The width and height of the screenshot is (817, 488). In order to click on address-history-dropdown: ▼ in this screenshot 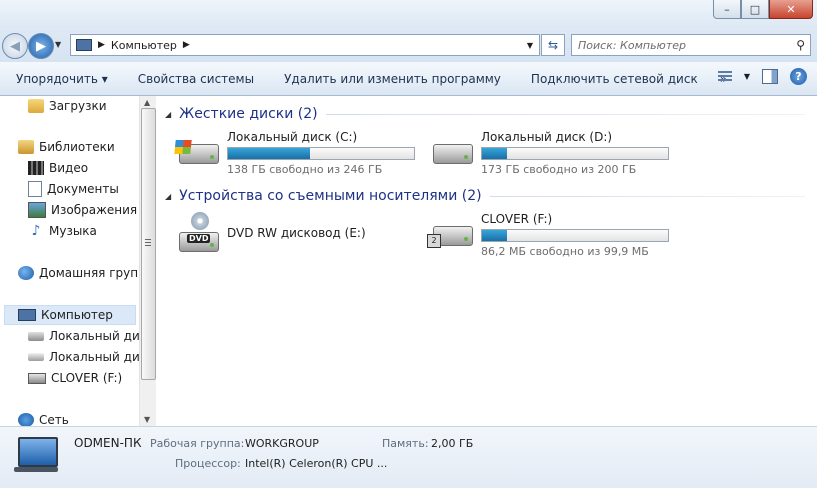, I will do `click(530, 45)`.